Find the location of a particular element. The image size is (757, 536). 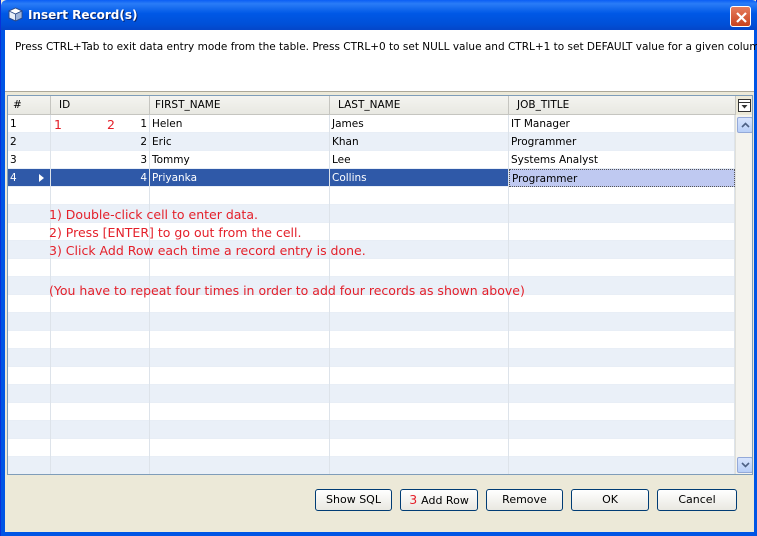

cell-num: 1 is located at coordinates (29, 124).